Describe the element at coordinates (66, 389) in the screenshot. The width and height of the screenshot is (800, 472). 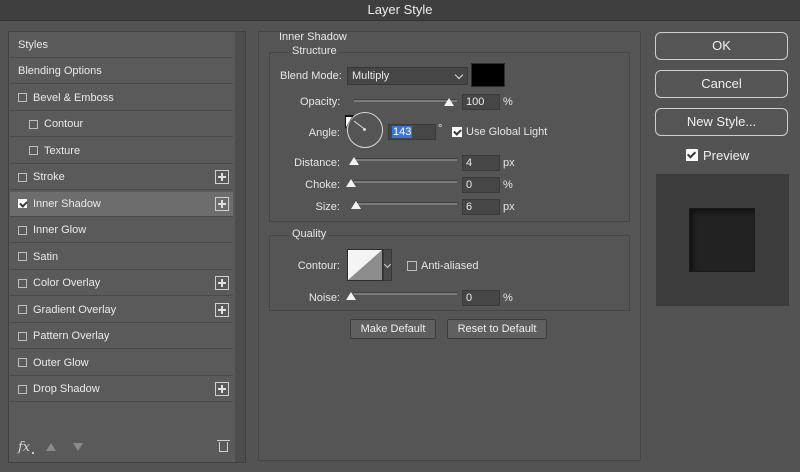
I see `style-item-label: Drop Shadow` at that location.